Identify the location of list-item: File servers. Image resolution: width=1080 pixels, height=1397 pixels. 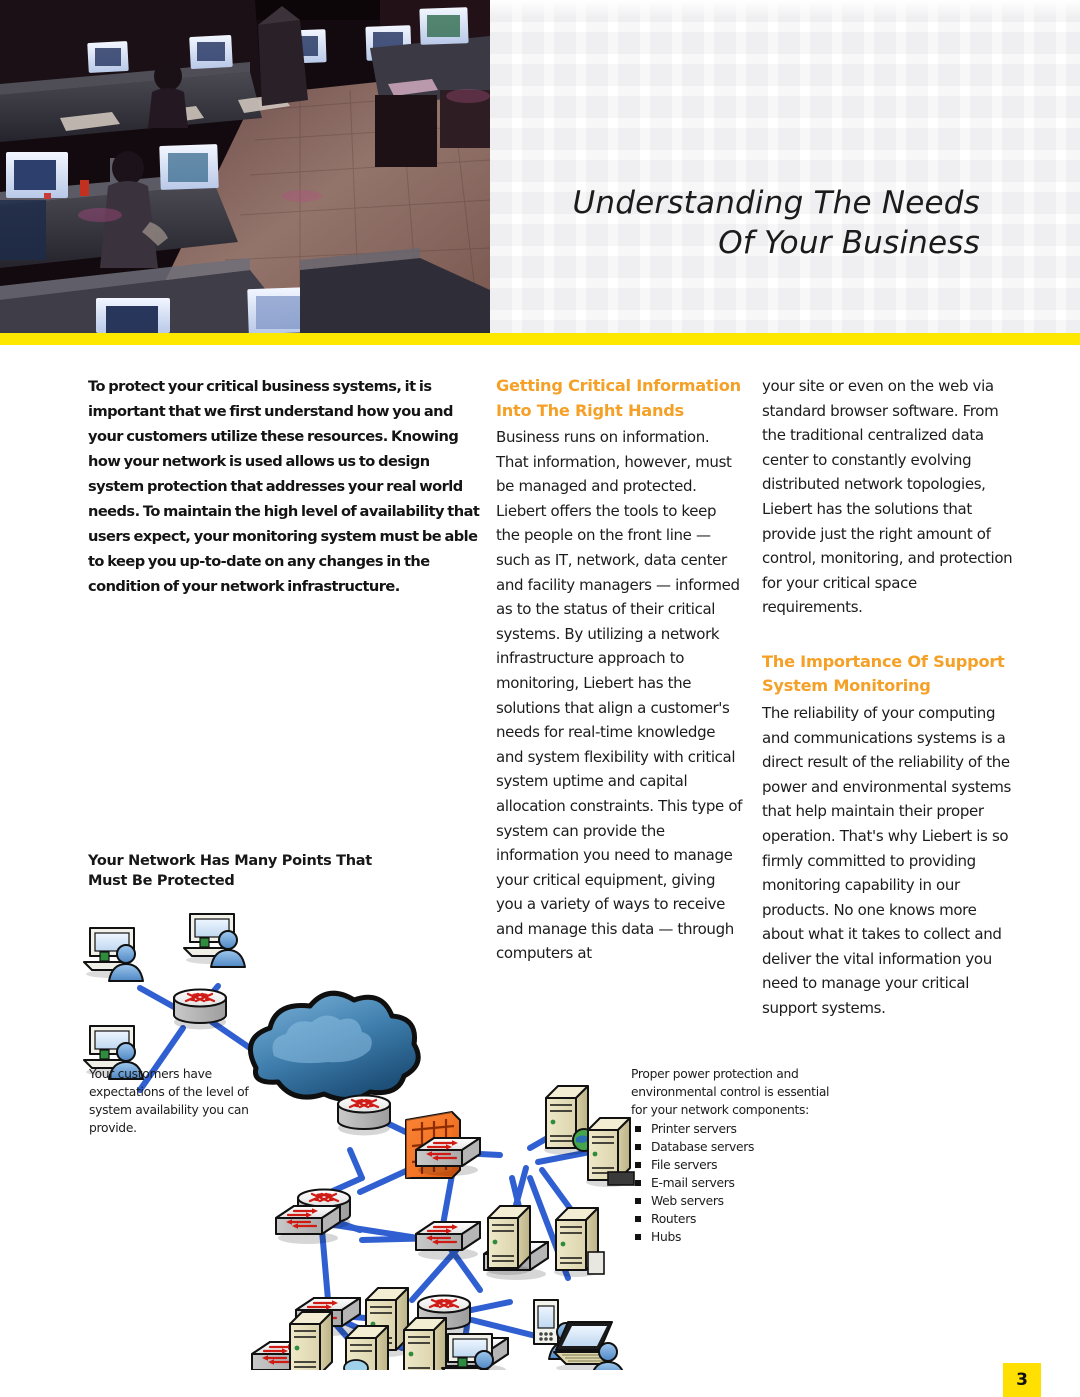
(733, 1165).